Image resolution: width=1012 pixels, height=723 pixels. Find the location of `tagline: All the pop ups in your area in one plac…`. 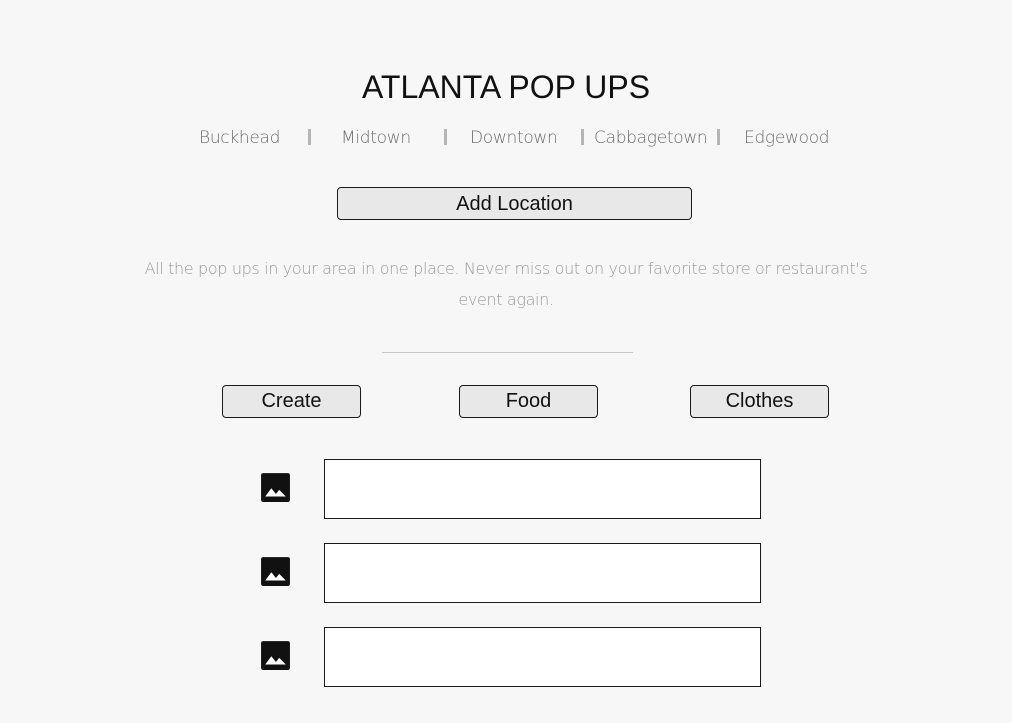

tagline: All the pop ups in your area in one plac… is located at coordinates (506, 284).